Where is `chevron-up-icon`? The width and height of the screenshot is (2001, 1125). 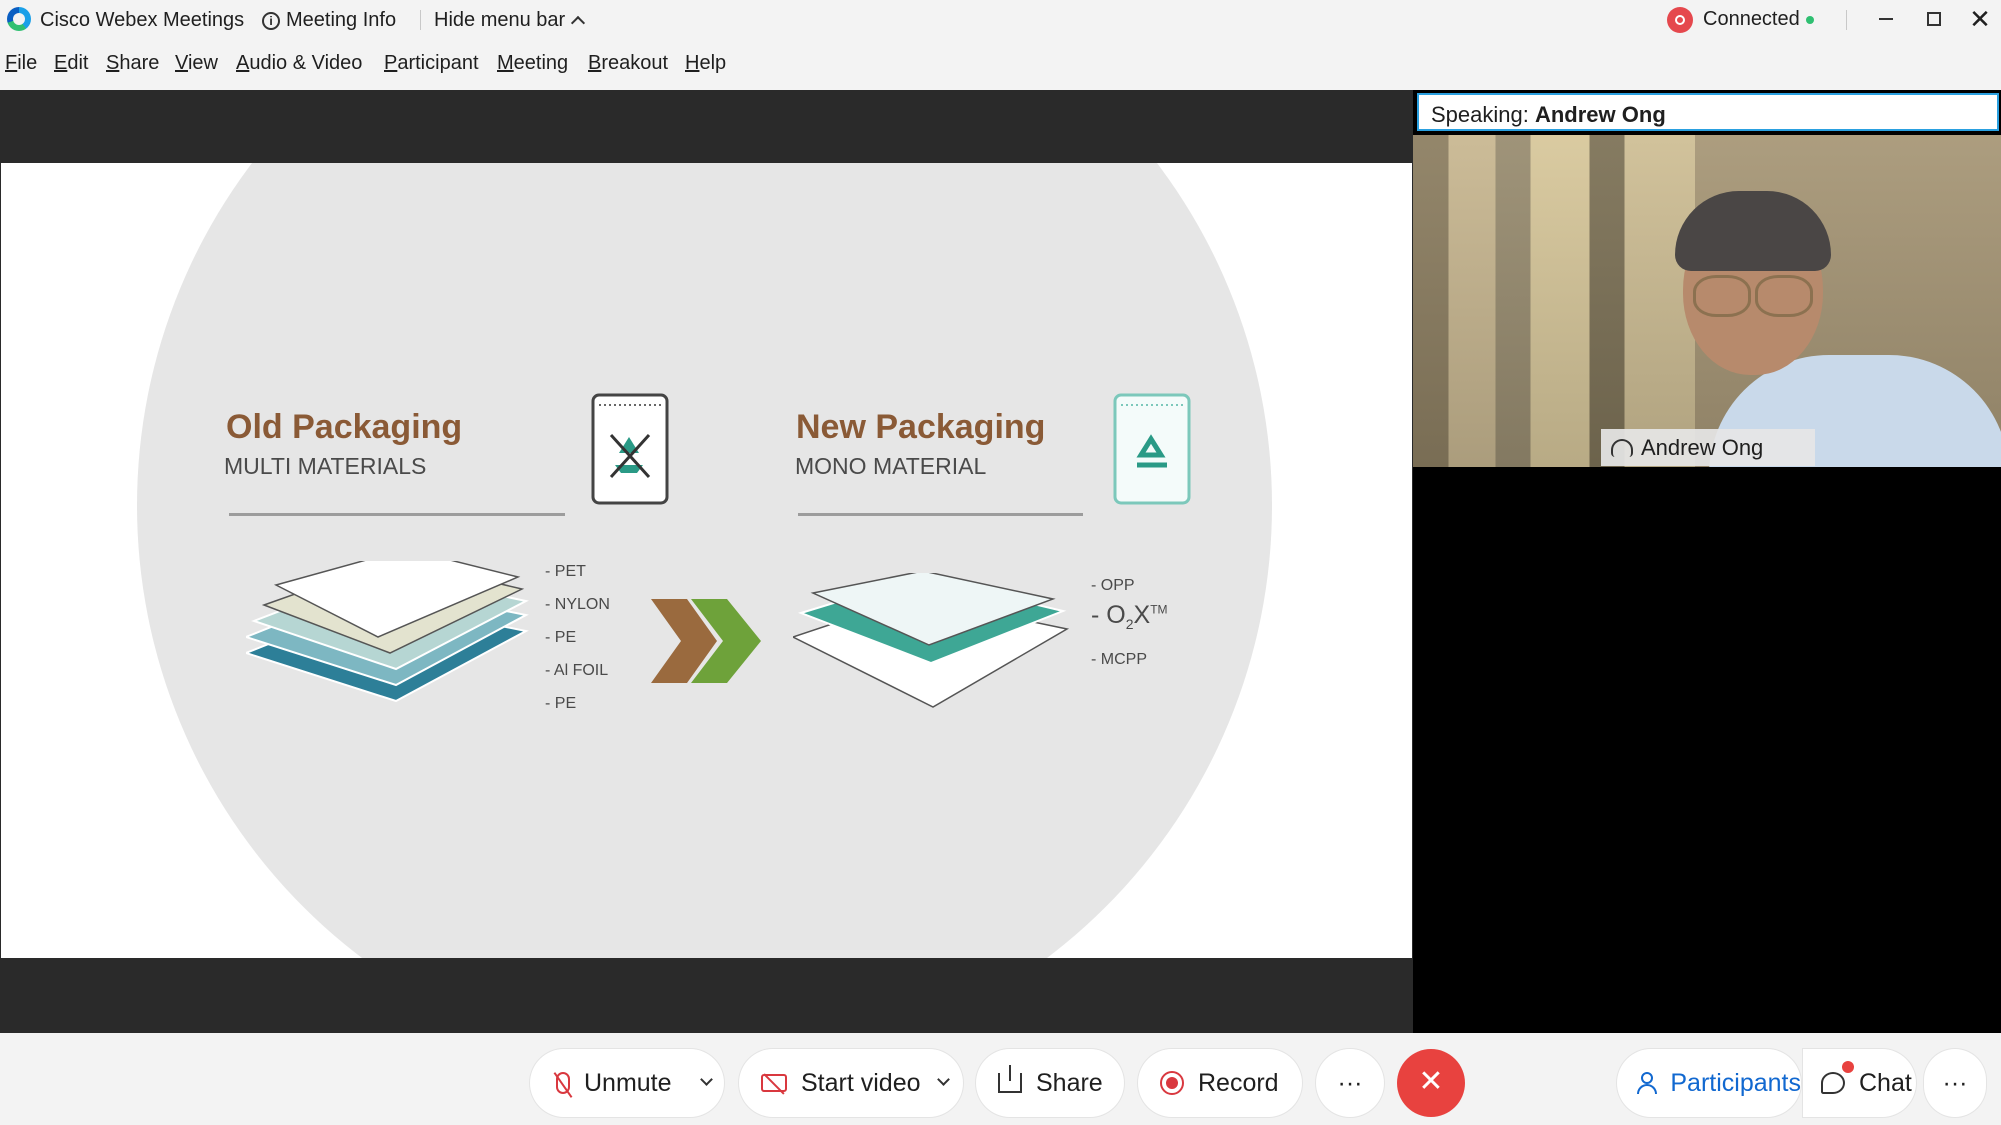 chevron-up-icon is located at coordinates (578, 23).